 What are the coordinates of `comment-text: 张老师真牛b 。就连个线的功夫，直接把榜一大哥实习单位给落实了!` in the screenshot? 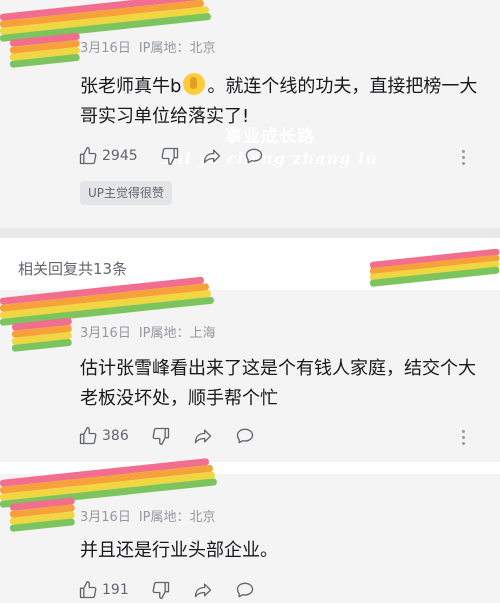 It's located at (280, 102).